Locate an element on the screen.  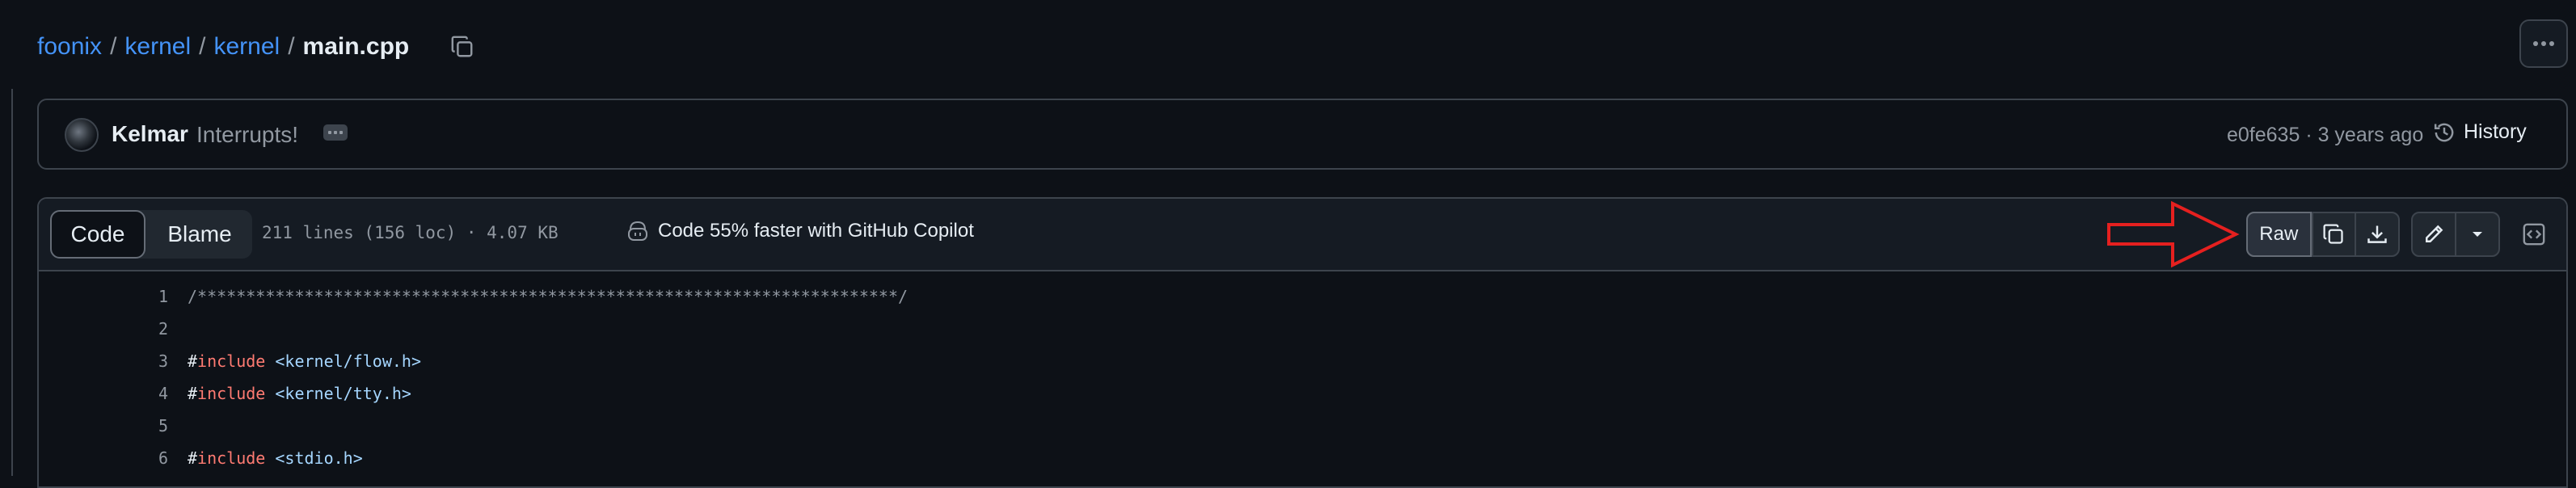
latest-commit-bar is located at coordinates (1302, 134).